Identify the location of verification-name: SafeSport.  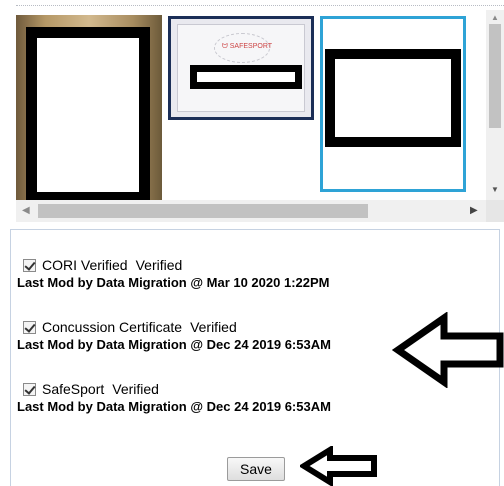
(73, 389).